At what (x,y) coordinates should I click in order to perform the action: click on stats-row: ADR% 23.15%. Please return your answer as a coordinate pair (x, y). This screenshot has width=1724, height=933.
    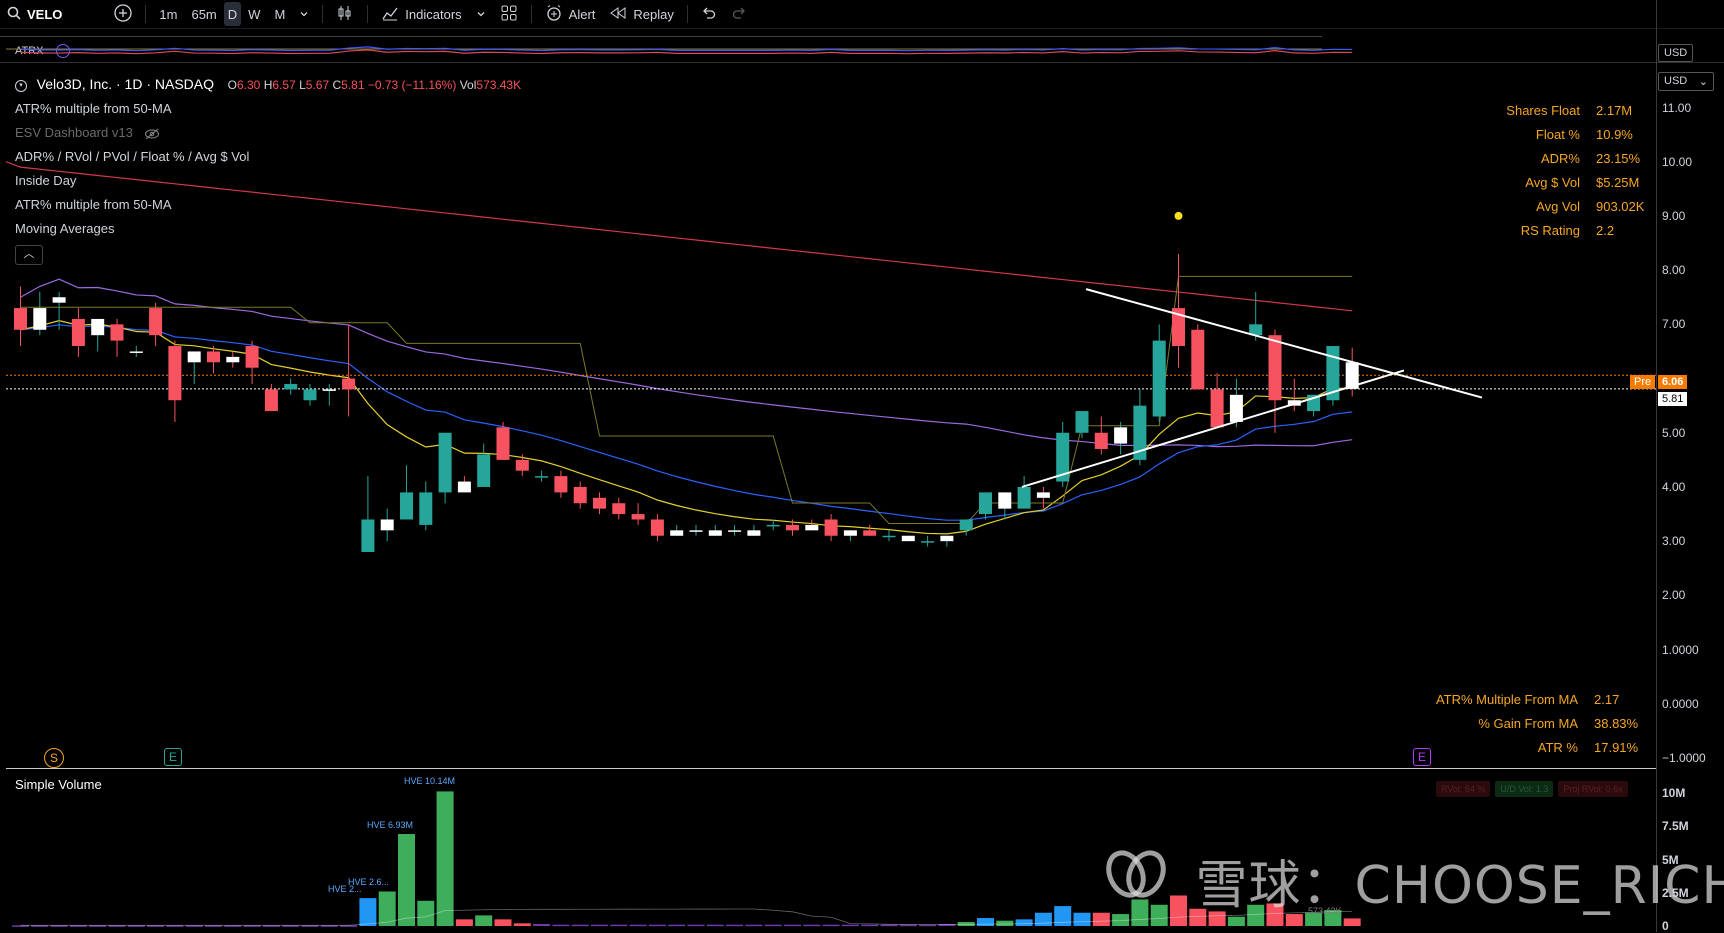
    Looking at the image, I should click on (1573, 158).